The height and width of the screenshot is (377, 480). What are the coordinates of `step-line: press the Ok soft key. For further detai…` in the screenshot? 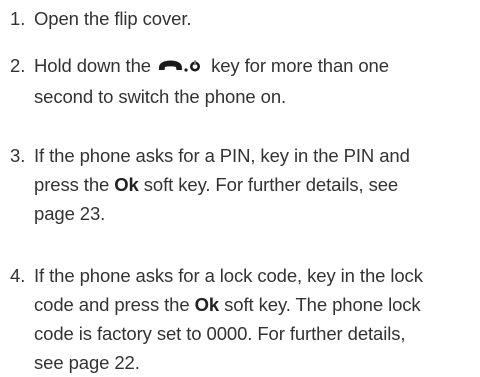 It's located at (255, 184).